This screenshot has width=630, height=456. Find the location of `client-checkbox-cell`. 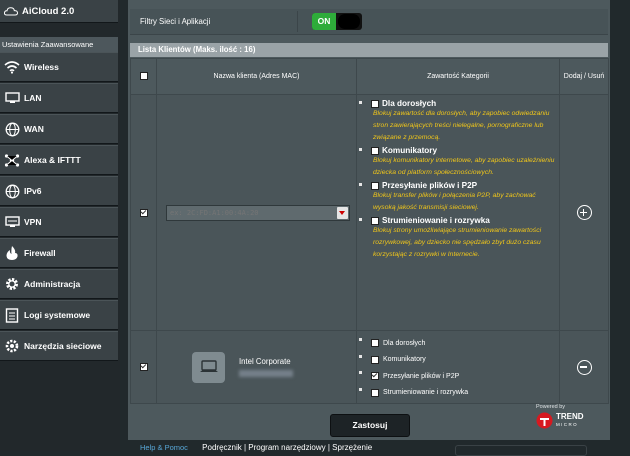

client-checkbox-cell is located at coordinates (143, 367).